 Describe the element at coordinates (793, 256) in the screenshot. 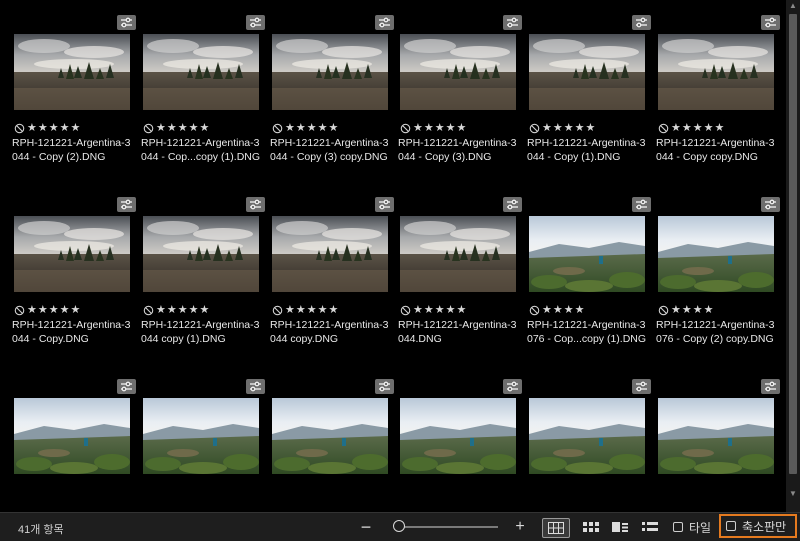

I see `vertical-scrollbar: ▲ ▼` at that location.